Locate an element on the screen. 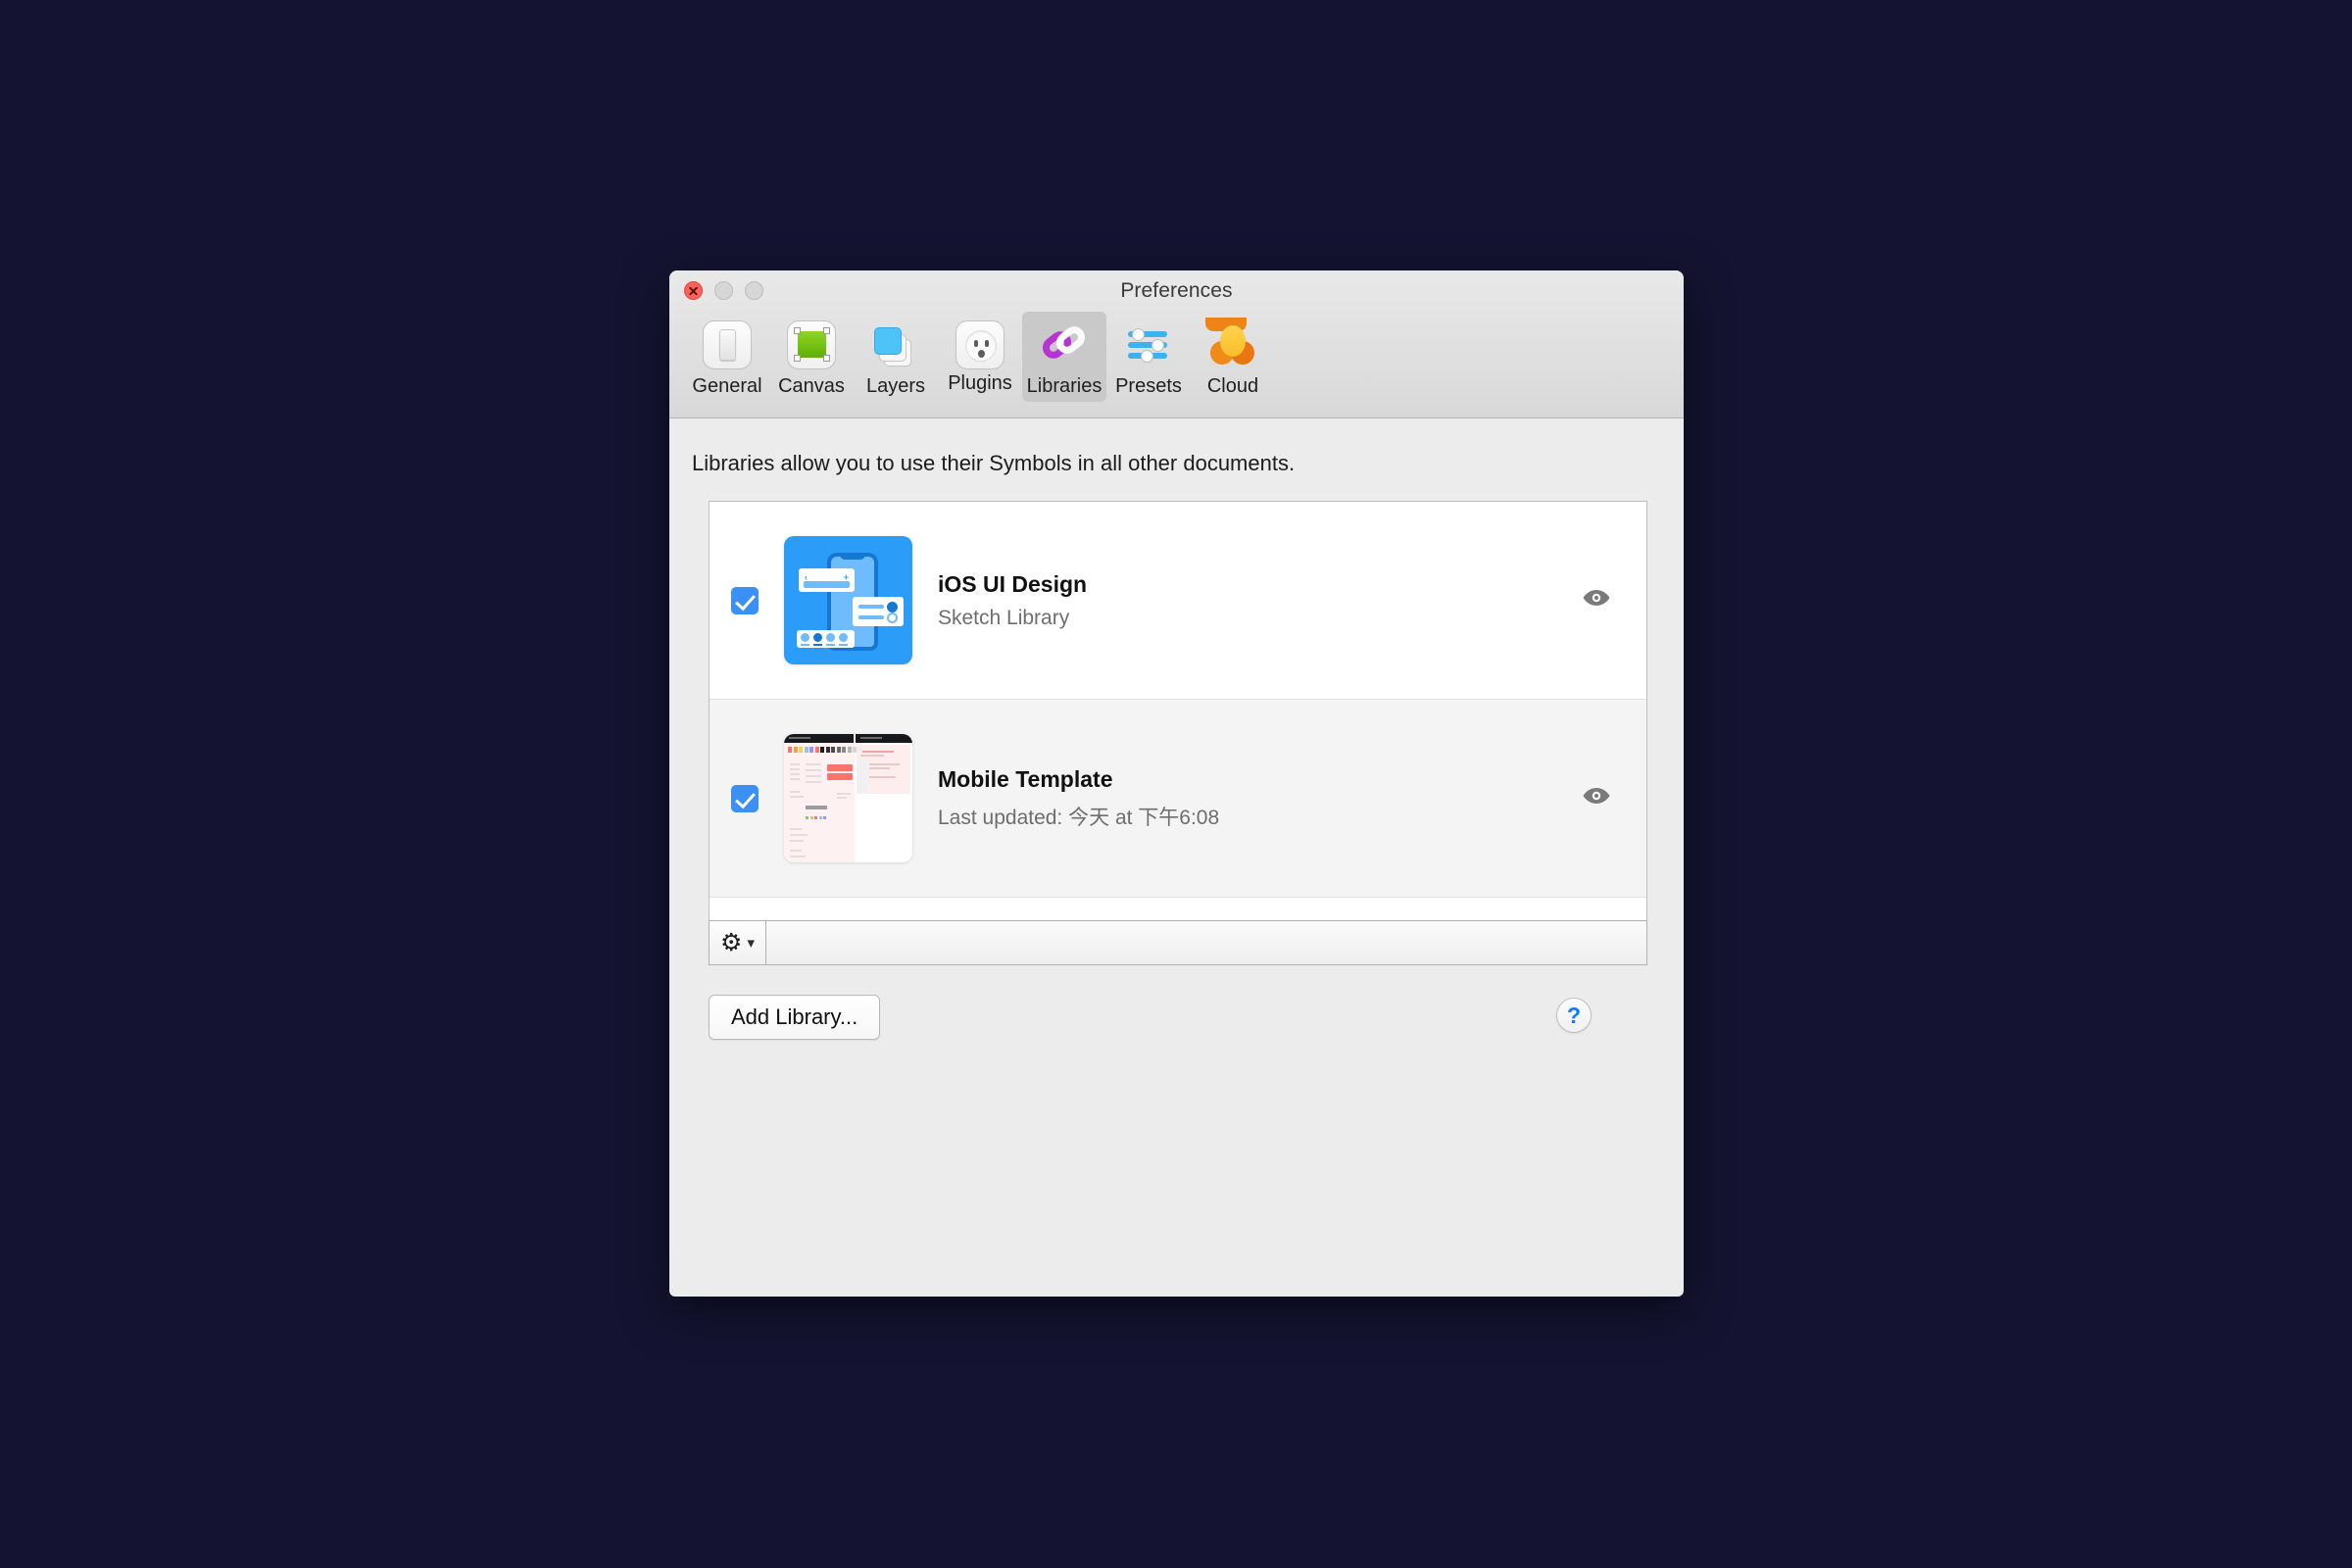  window-title: Preferences is located at coordinates (1176, 290).